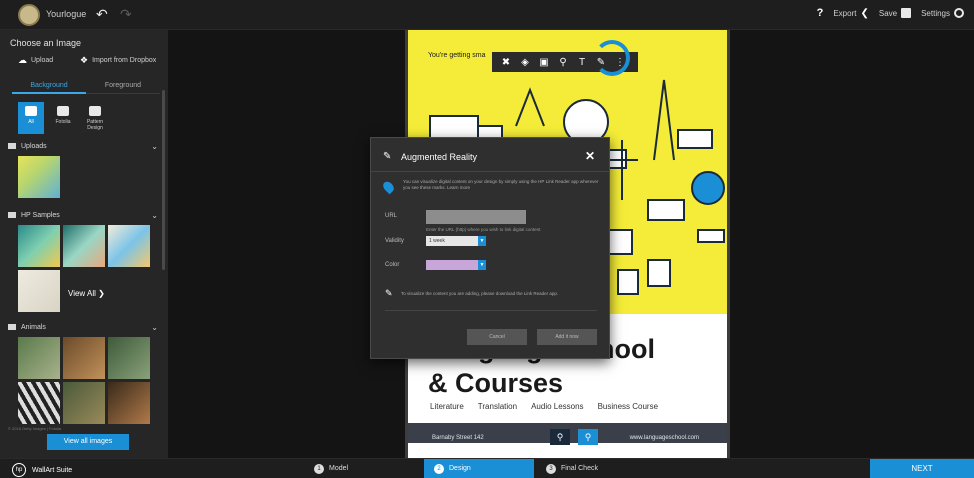 The width and height of the screenshot is (974, 478). Describe the element at coordinates (588, 437) in the screenshot. I see `zoom-in-icon: ⚲` at that location.